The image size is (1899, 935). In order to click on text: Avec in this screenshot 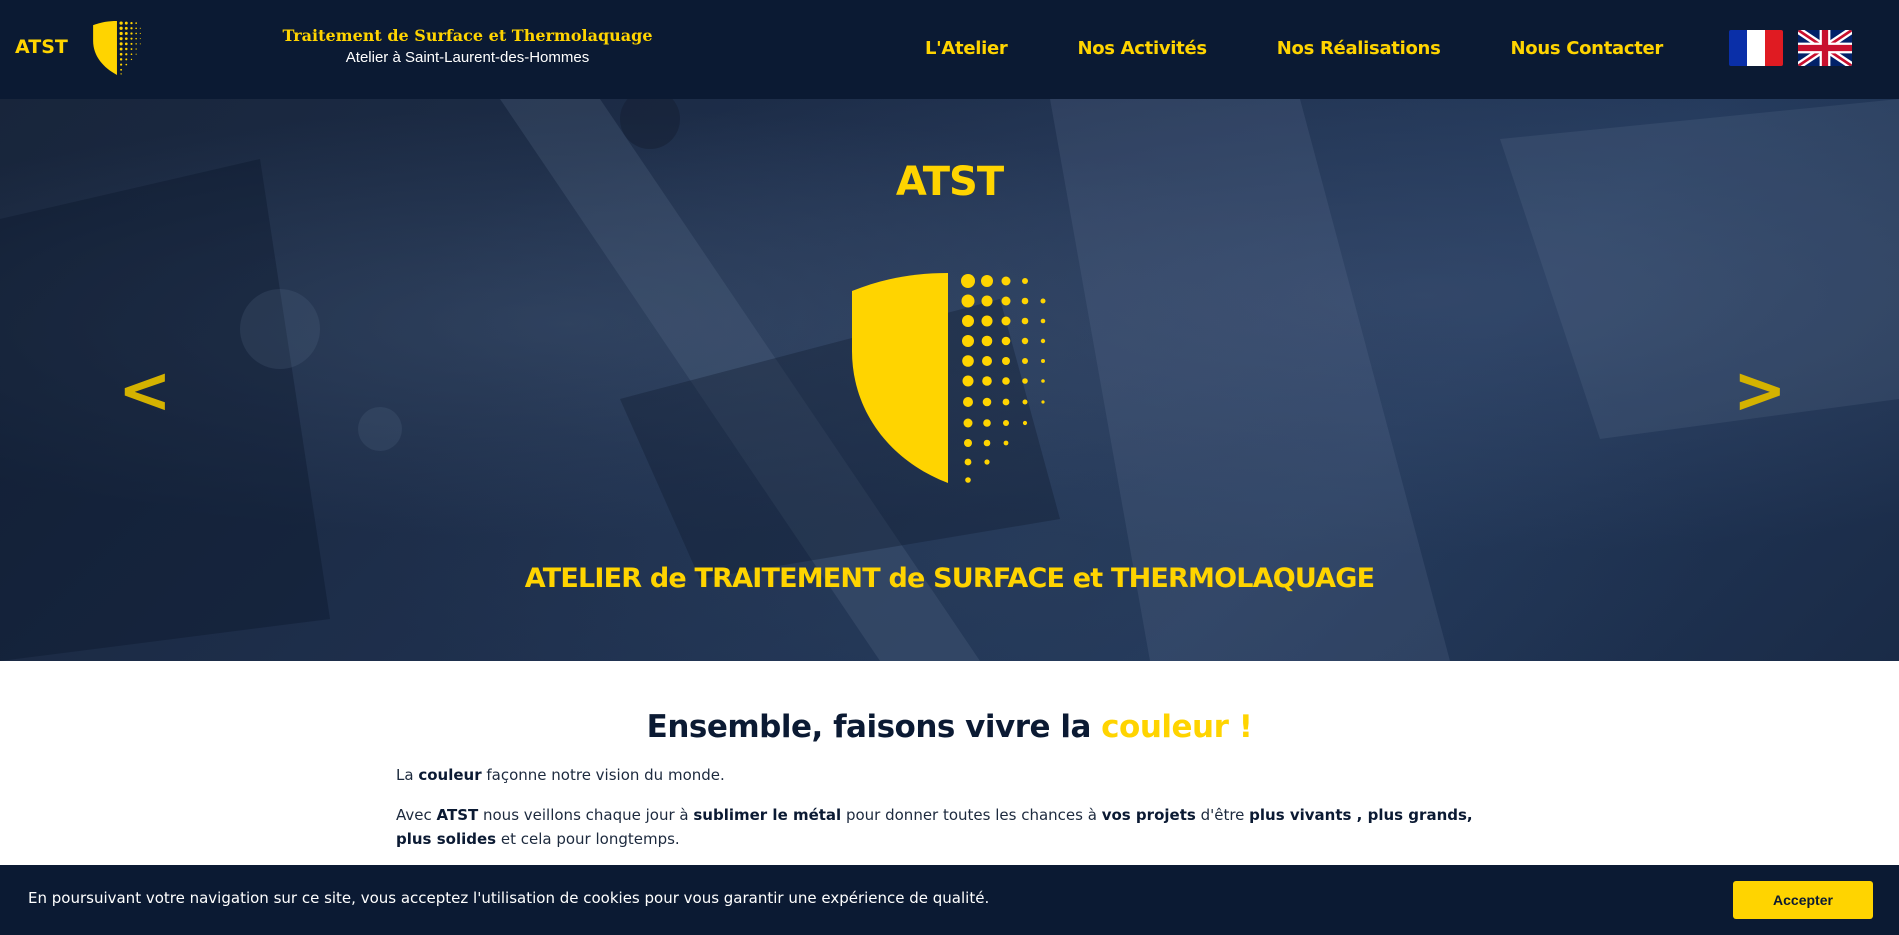, I will do `click(416, 815)`.